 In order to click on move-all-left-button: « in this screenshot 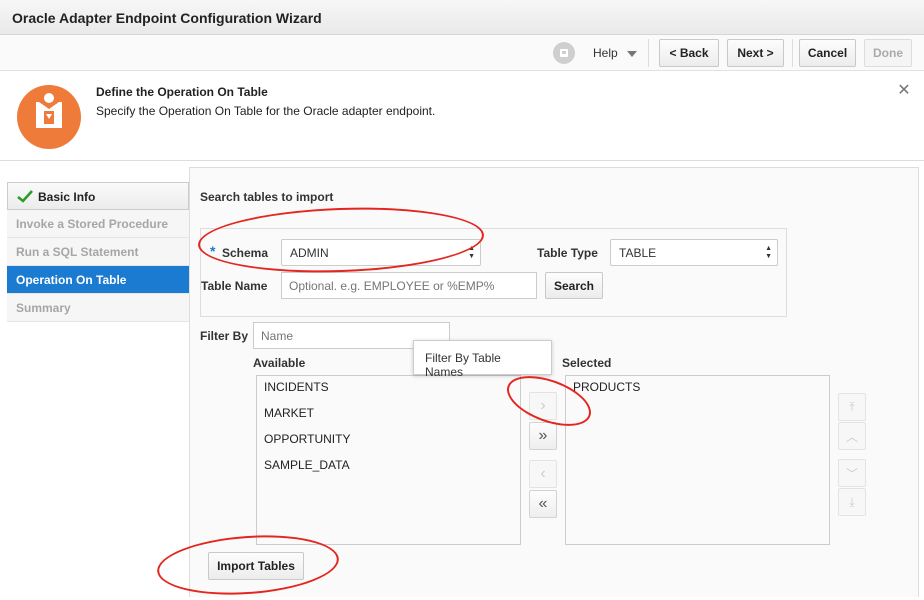, I will do `click(543, 504)`.